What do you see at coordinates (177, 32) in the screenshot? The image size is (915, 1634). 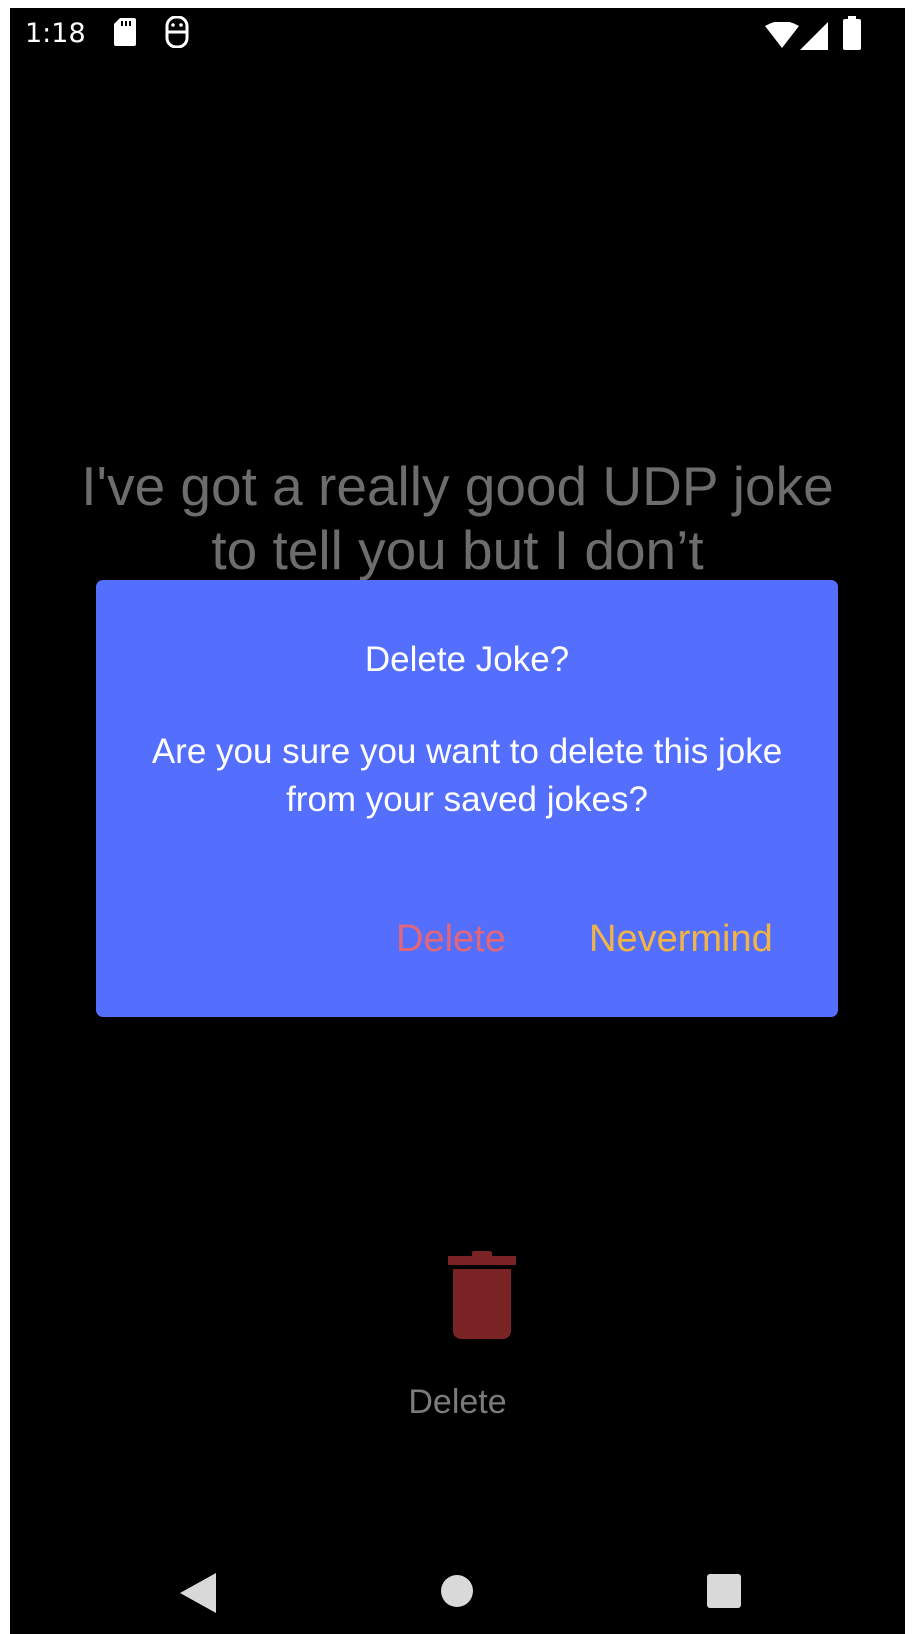 I see `s-notification-icon` at bounding box center [177, 32].